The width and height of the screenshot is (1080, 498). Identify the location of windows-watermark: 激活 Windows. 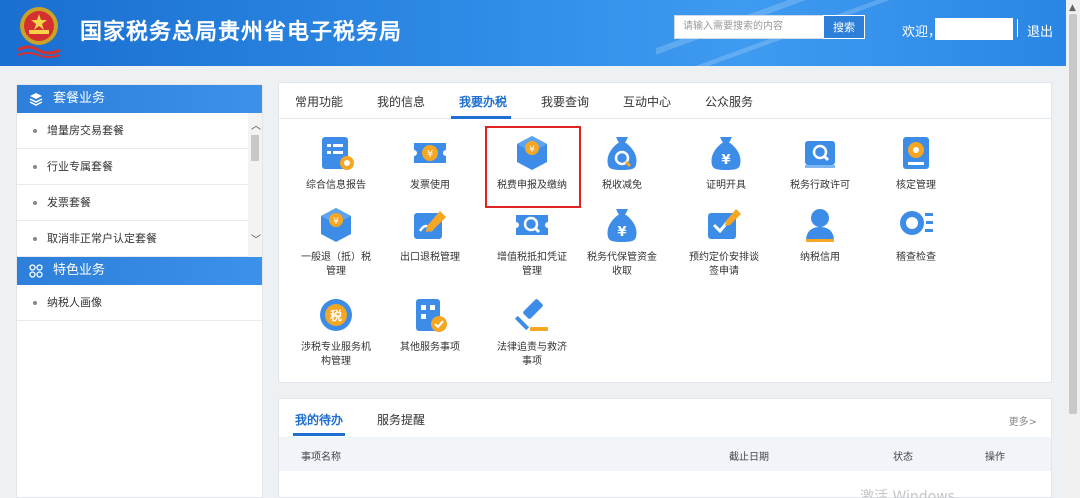
(907, 493).